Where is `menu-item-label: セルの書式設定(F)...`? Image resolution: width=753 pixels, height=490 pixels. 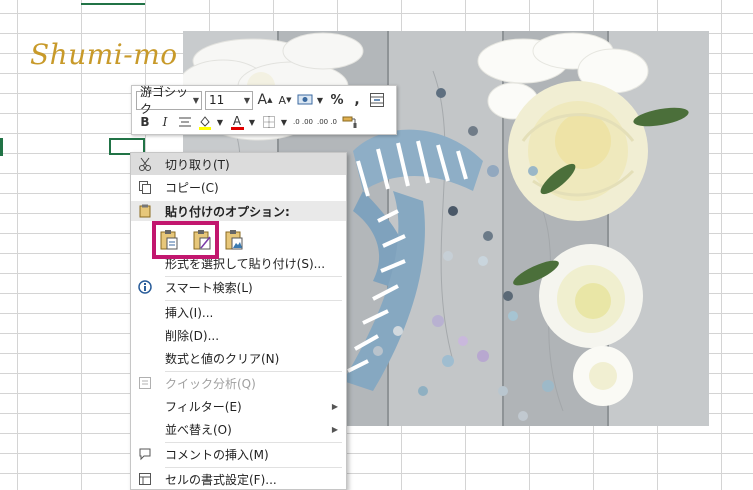
menu-item-label: セルの書式設定(F)... is located at coordinates (221, 479).